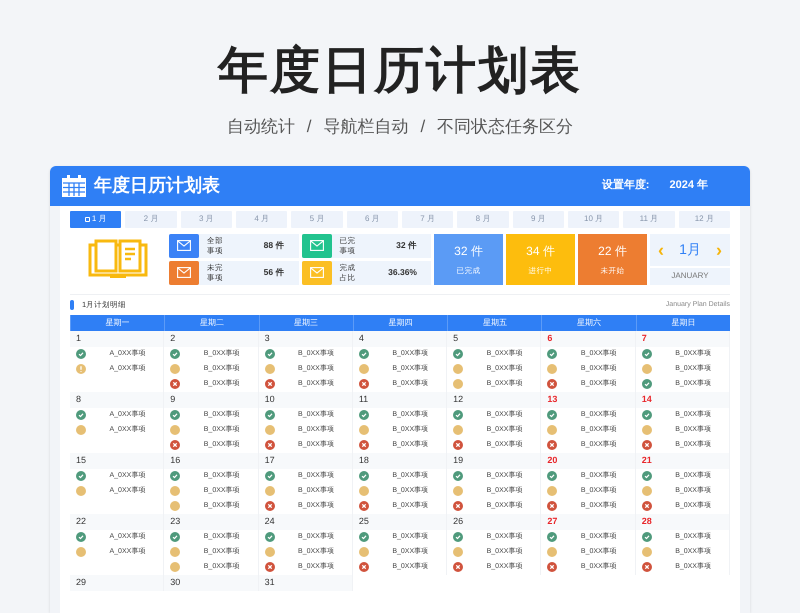 Image resolution: width=800 pixels, height=613 pixels. Describe the element at coordinates (428, 219) in the screenshot. I see `month-tab: 7 月` at that location.